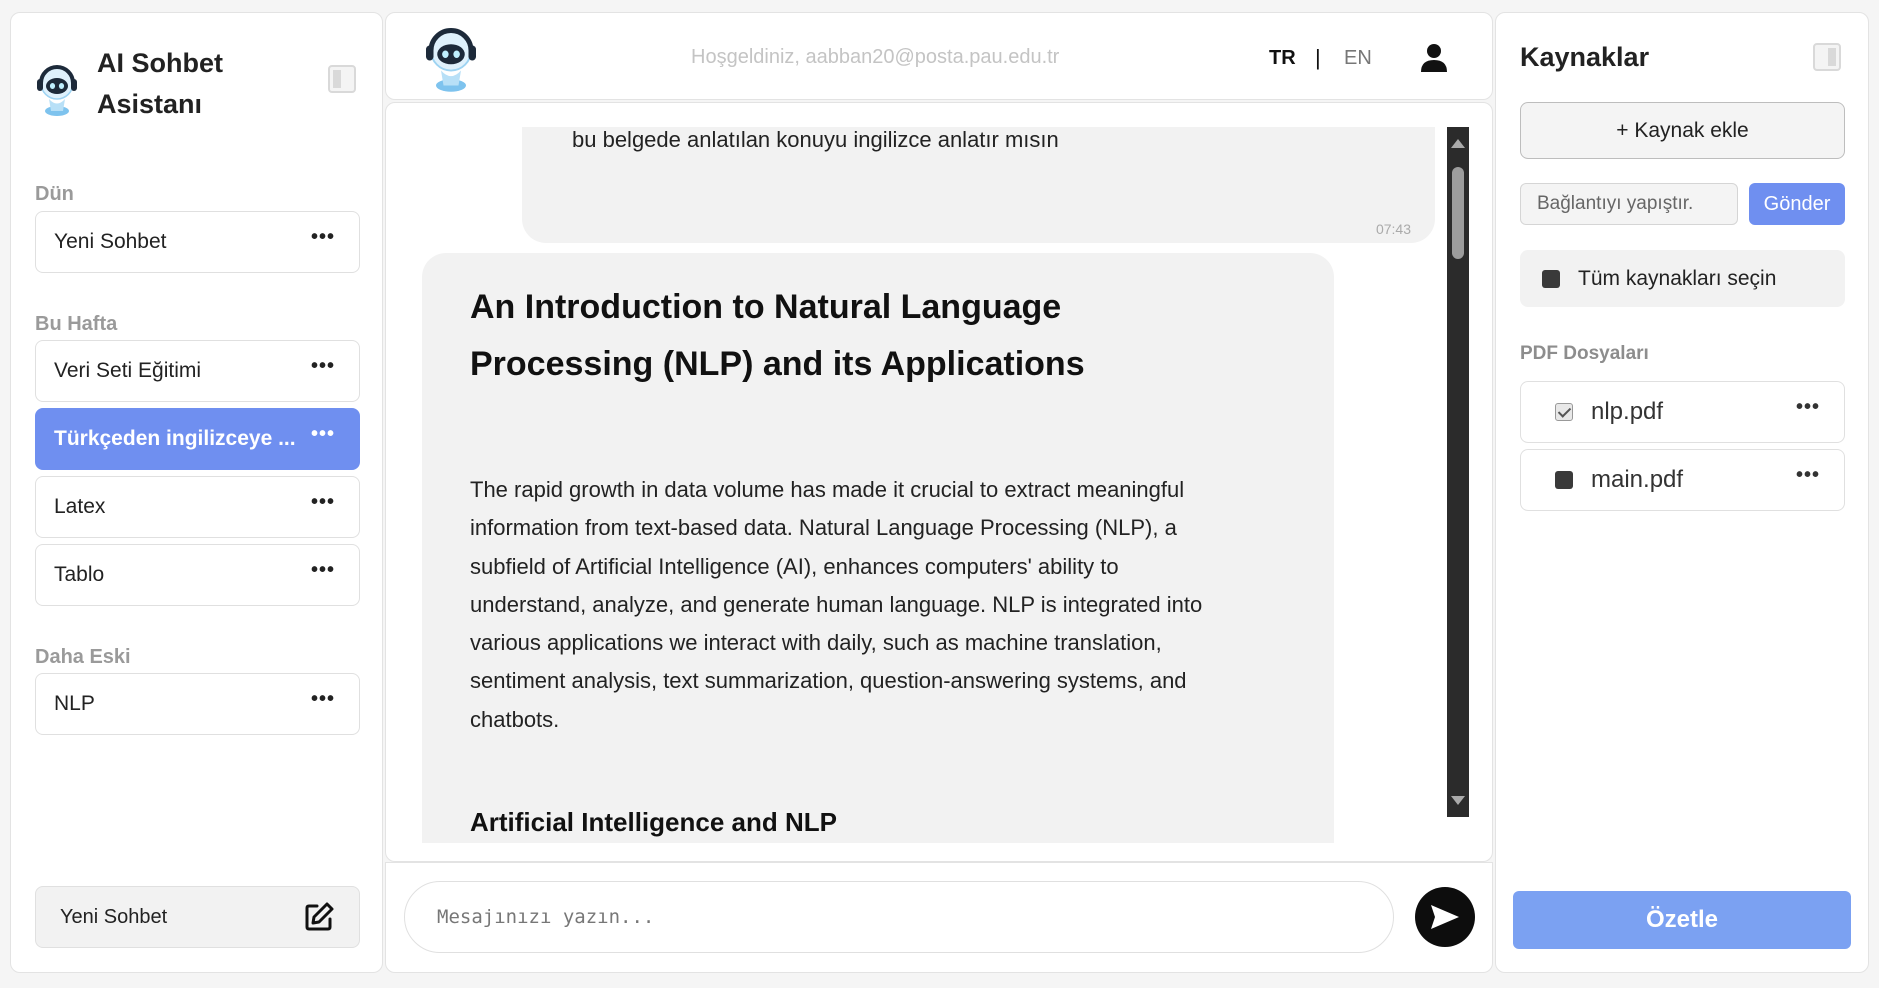 The image size is (1879, 988). Describe the element at coordinates (79, 574) in the screenshot. I see `chat-item-label: Tablo` at that location.